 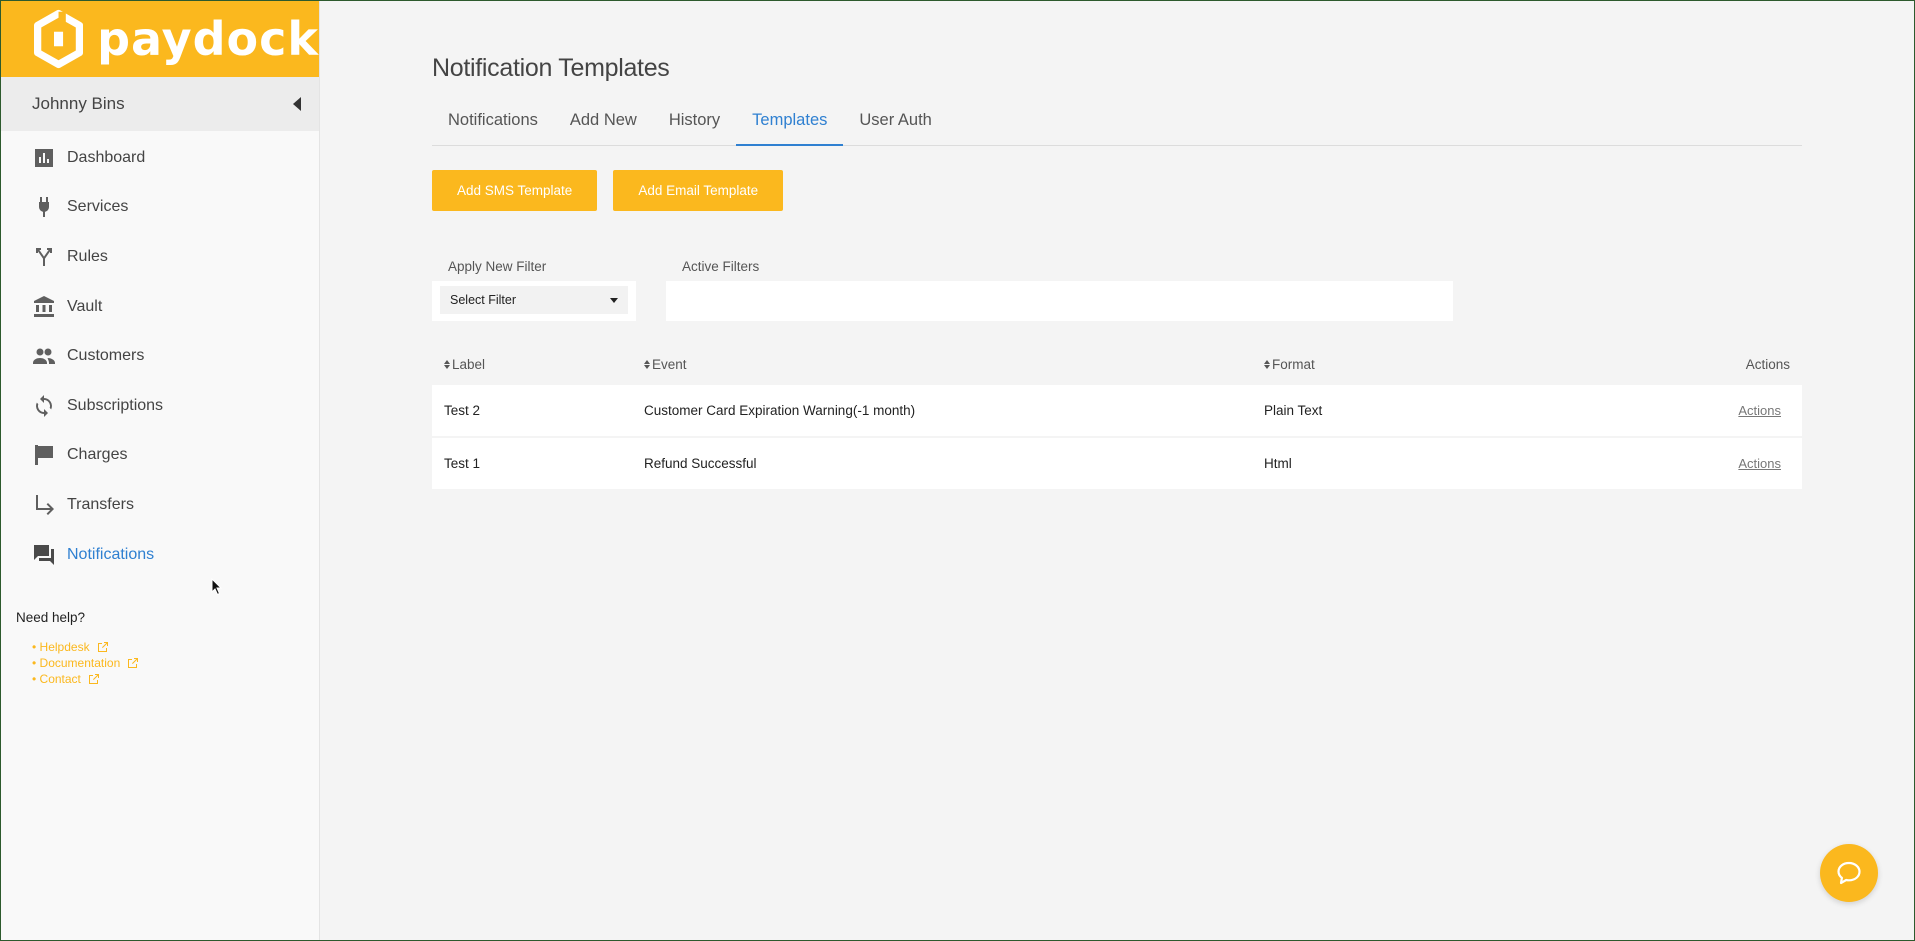 I want to click on sidebar-item-label: Services, so click(x=98, y=207).